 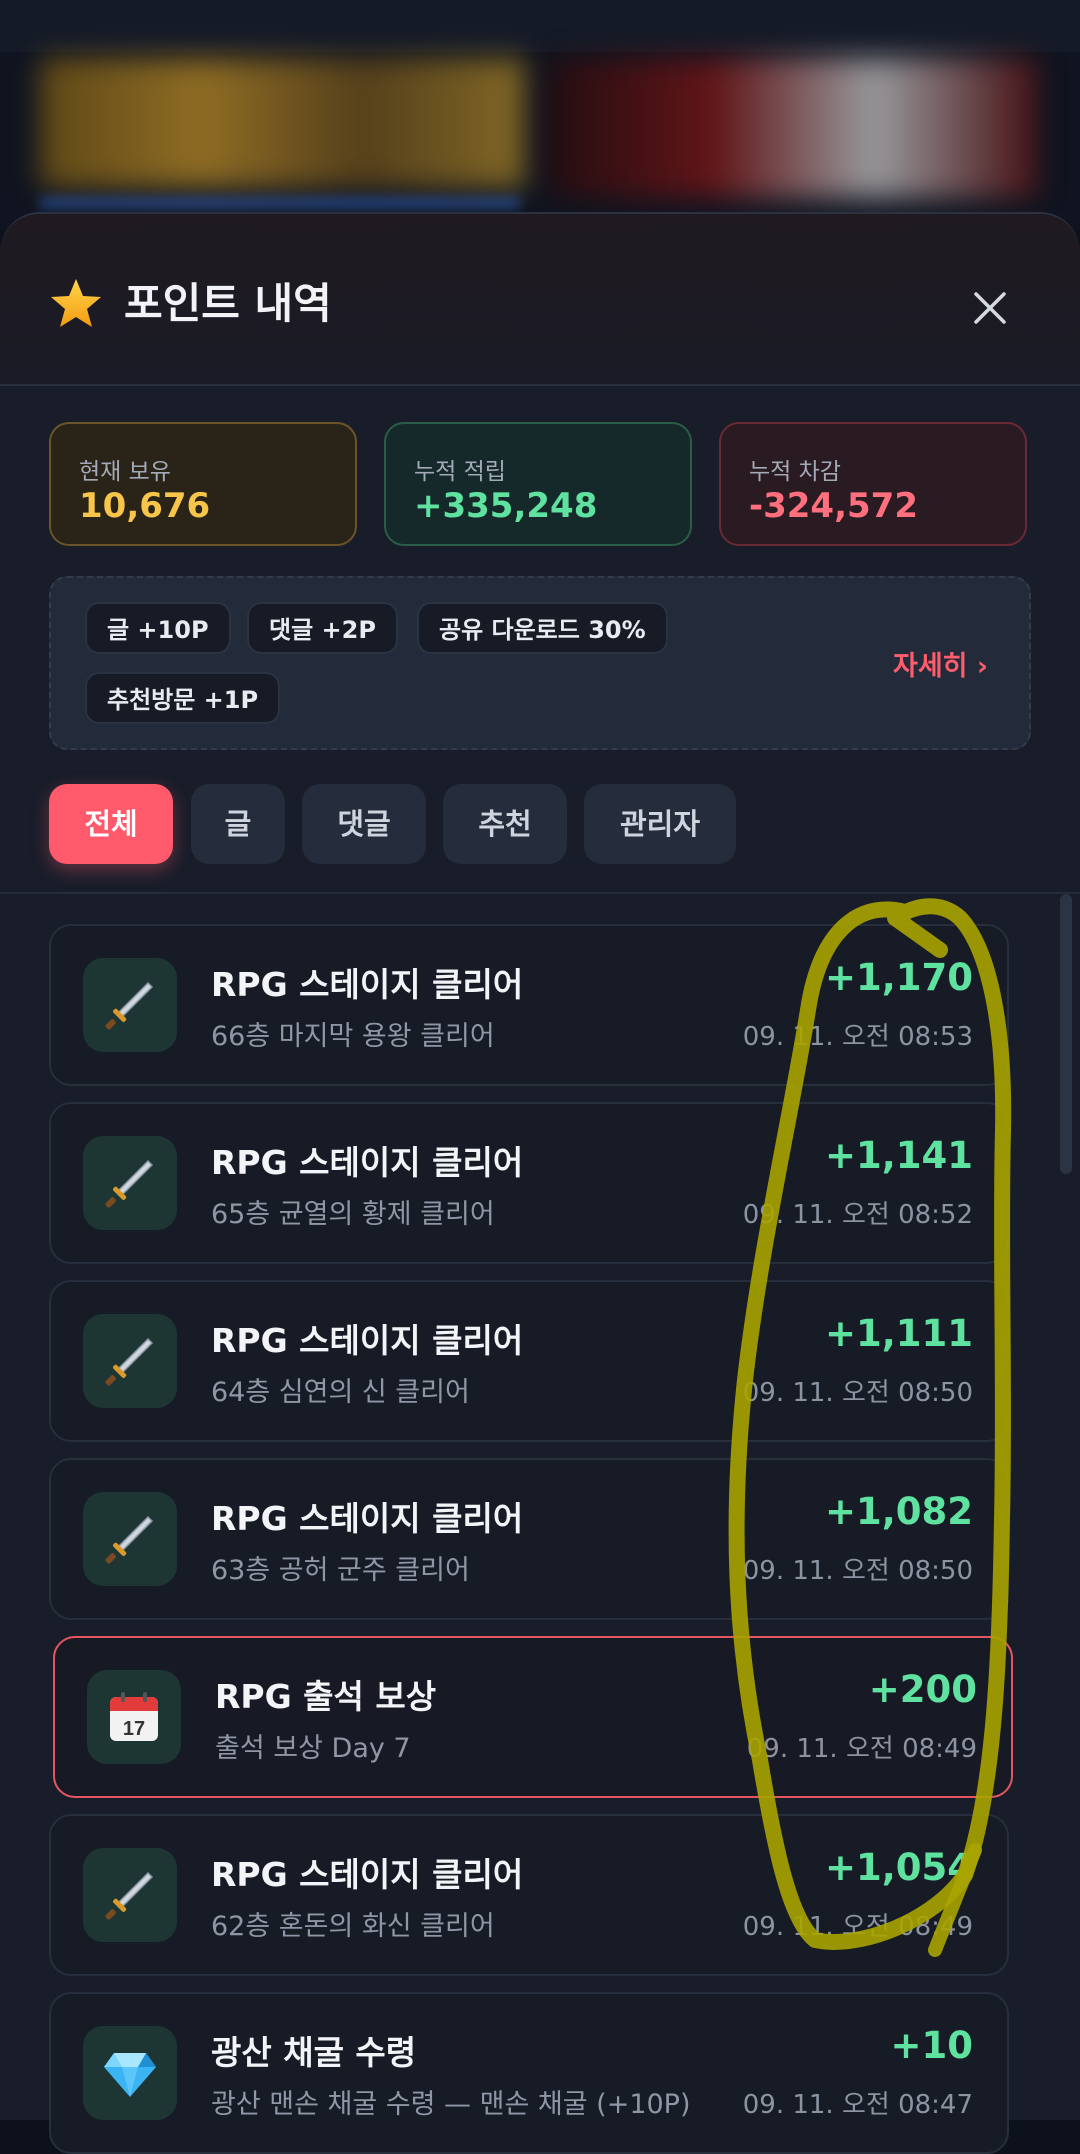 What do you see at coordinates (898, 1155) in the screenshot?
I see `item-amount: +1,141` at bounding box center [898, 1155].